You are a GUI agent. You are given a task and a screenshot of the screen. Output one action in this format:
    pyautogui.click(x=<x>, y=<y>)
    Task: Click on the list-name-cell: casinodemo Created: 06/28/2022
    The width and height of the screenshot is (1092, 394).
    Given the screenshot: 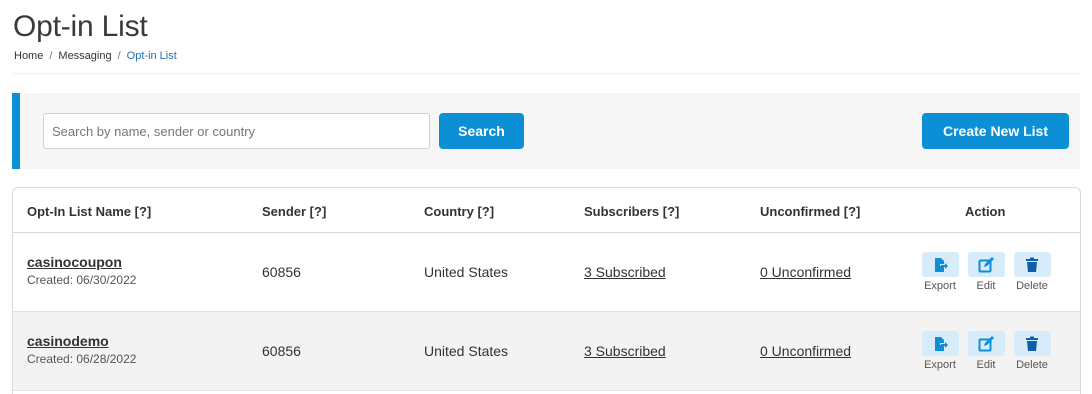 What is the action you would take?
    pyautogui.click(x=81, y=349)
    